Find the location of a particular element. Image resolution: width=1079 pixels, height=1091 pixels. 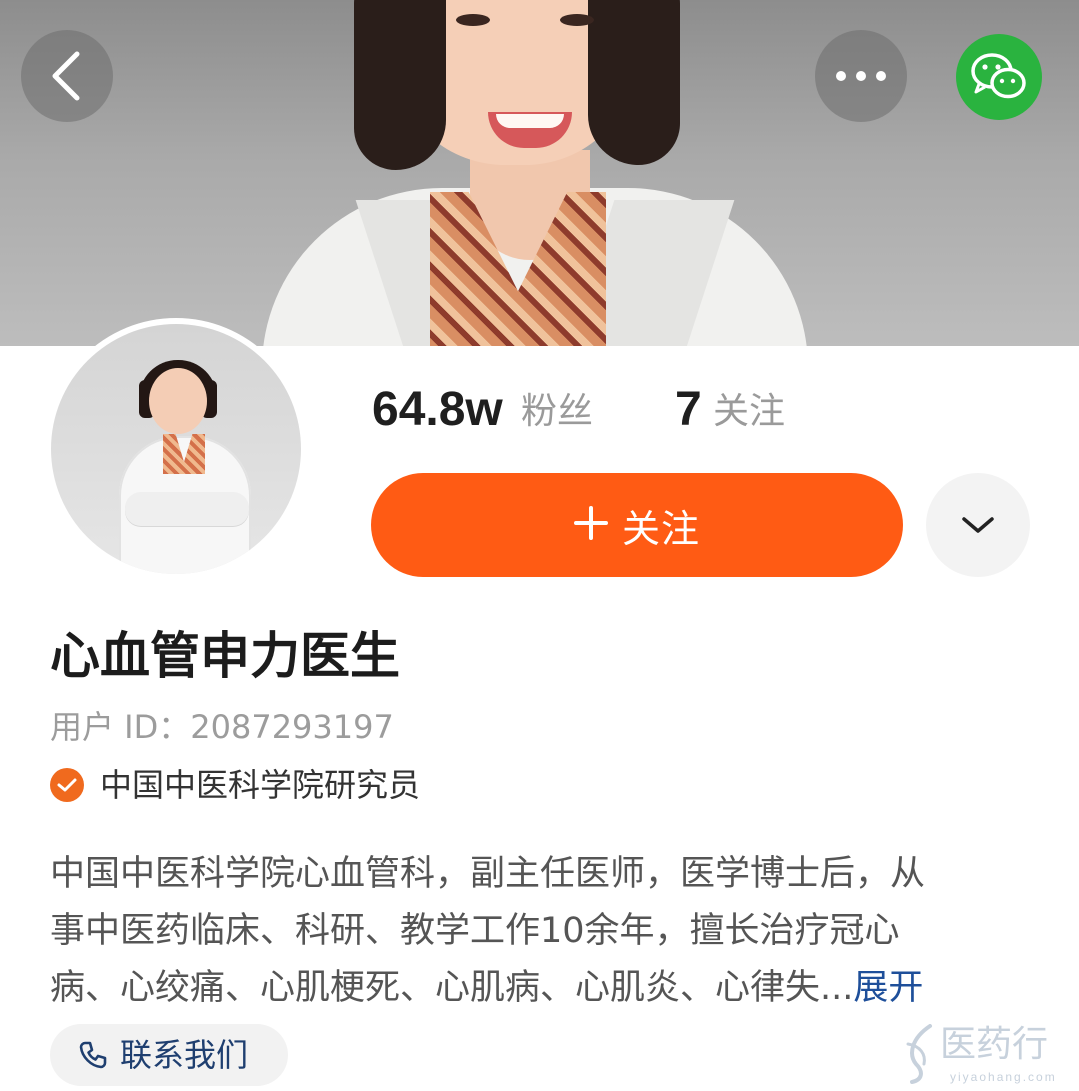

chevron-down-icon is located at coordinates (978, 525).